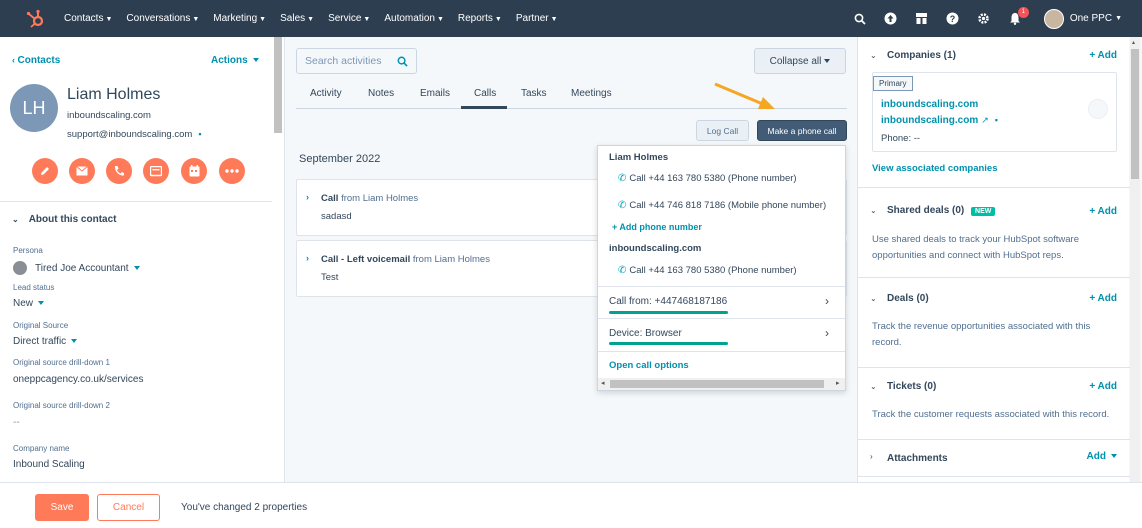  Describe the element at coordinates (381, 93) in the screenshot. I see `tab-notes: Notes` at that location.